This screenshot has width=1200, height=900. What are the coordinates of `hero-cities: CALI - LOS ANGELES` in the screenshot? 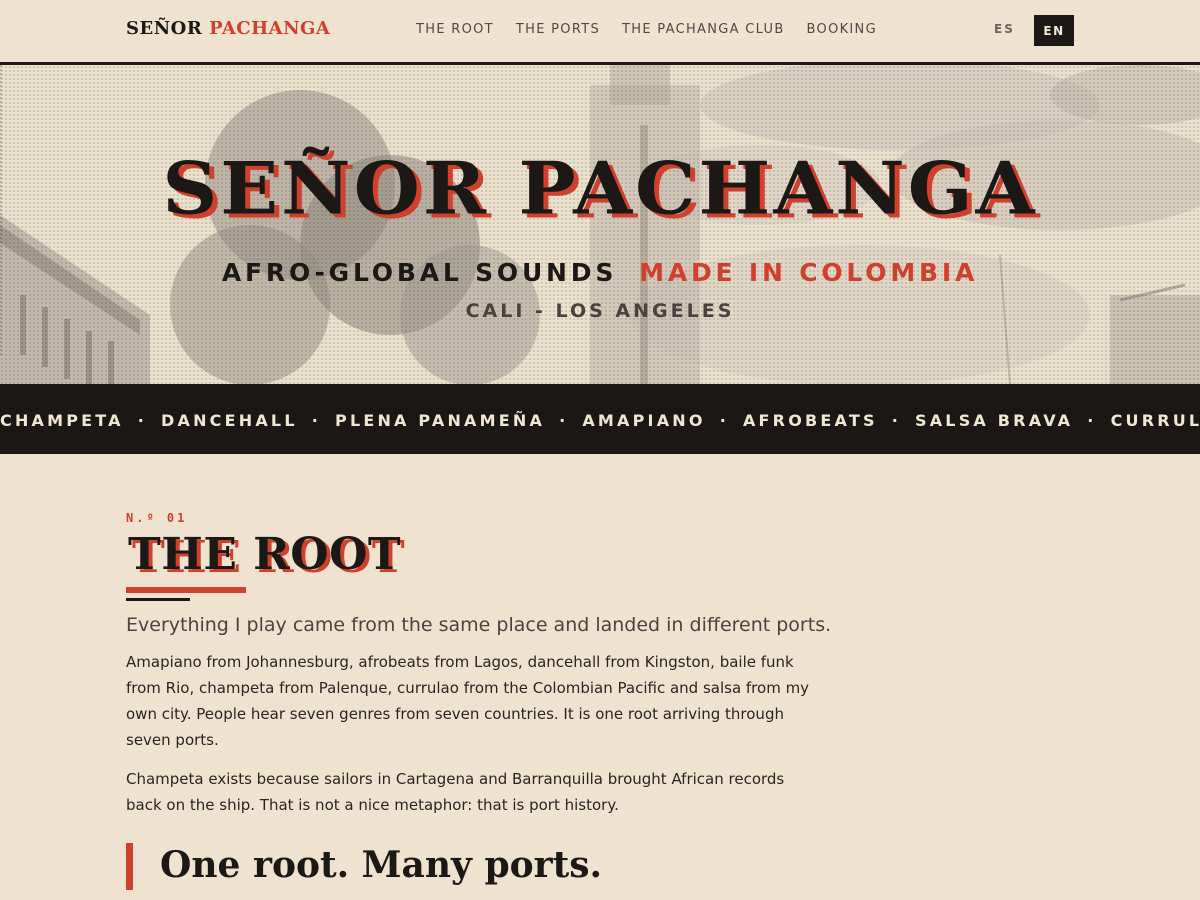 It's located at (600, 311).